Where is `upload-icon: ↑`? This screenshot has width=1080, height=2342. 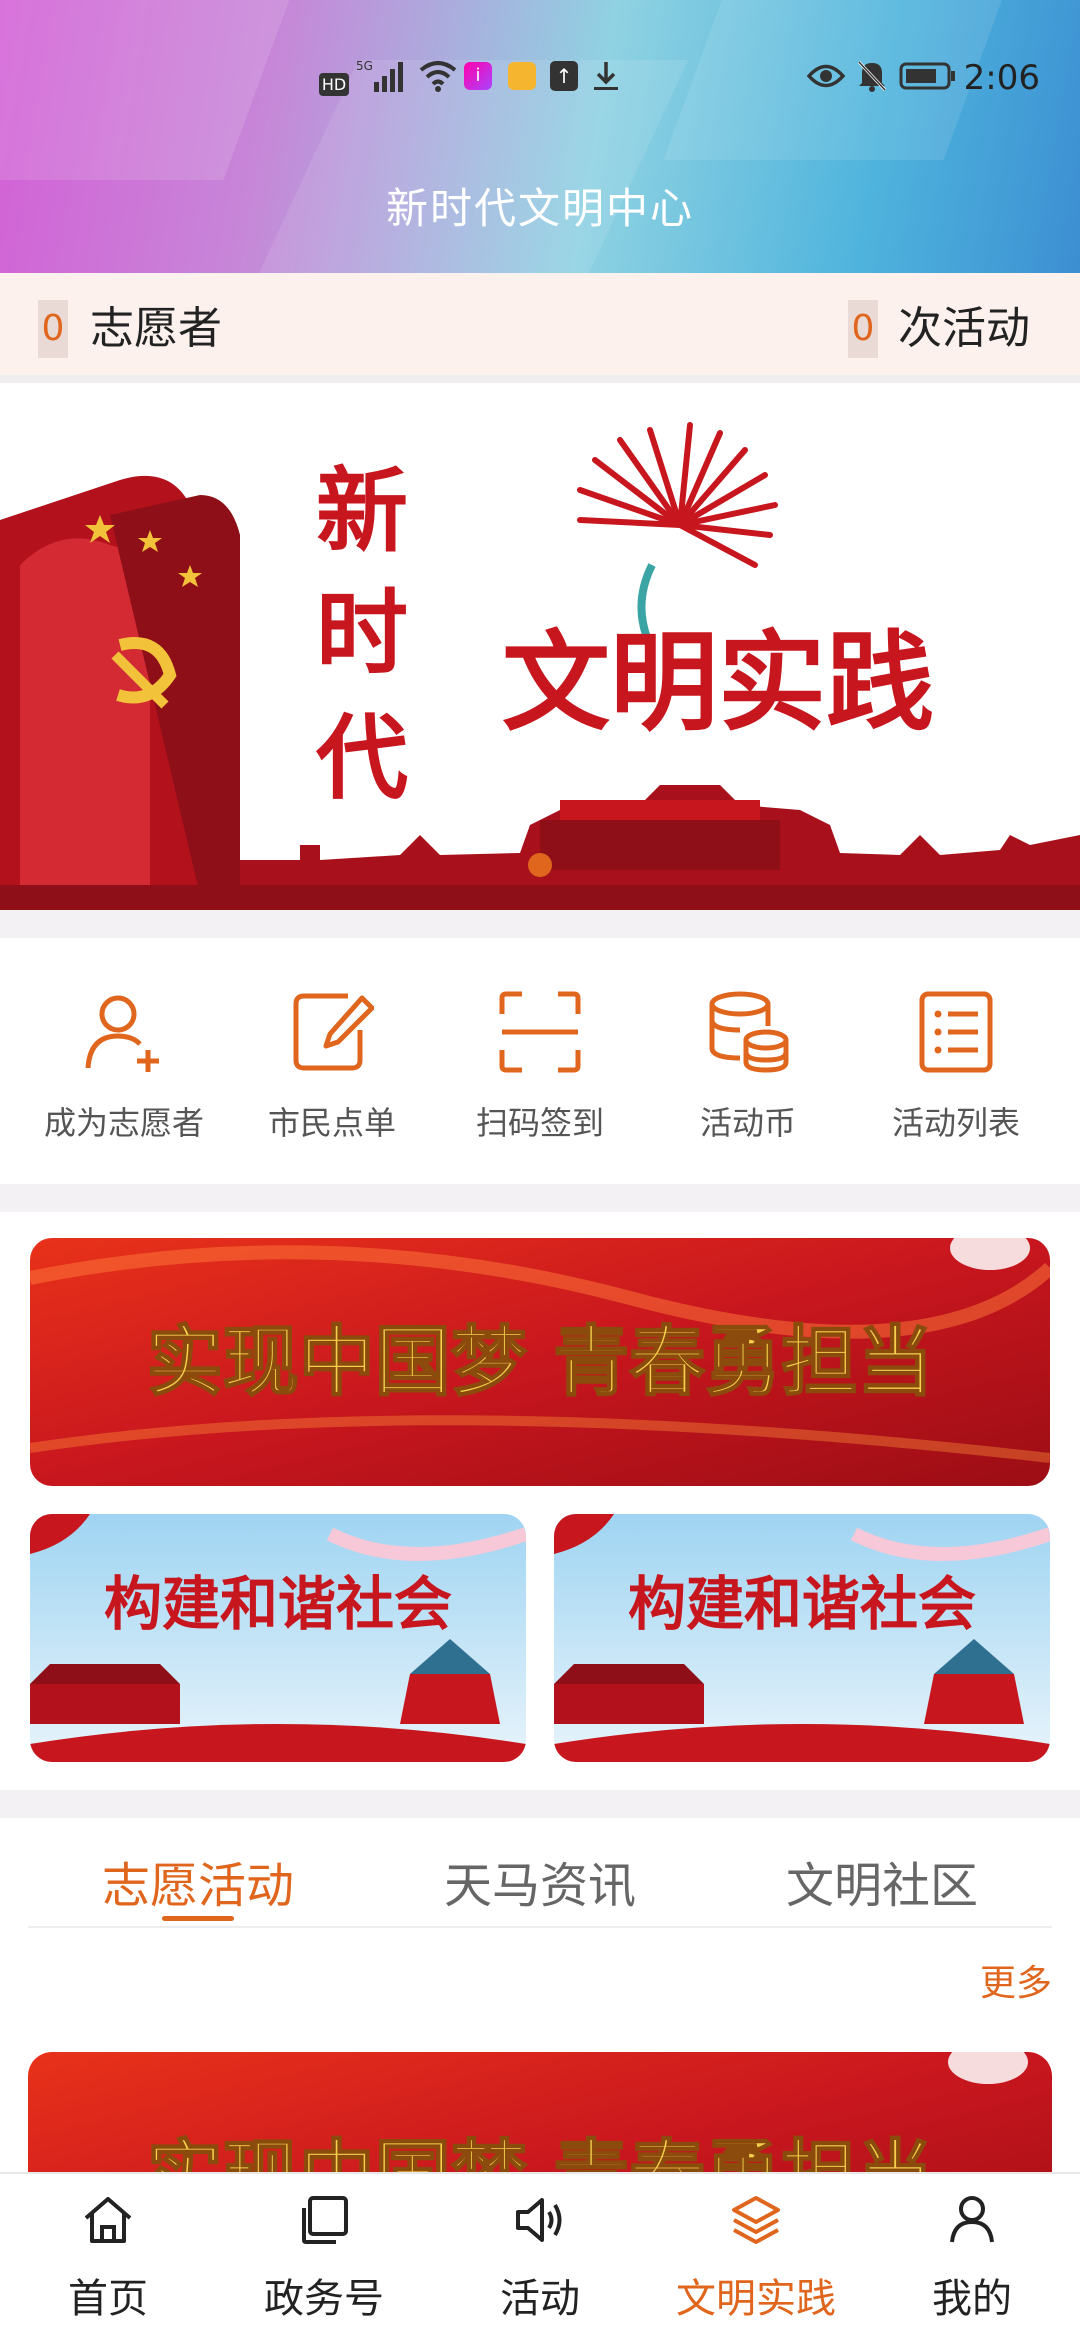
upload-icon: ↑ is located at coordinates (564, 76).